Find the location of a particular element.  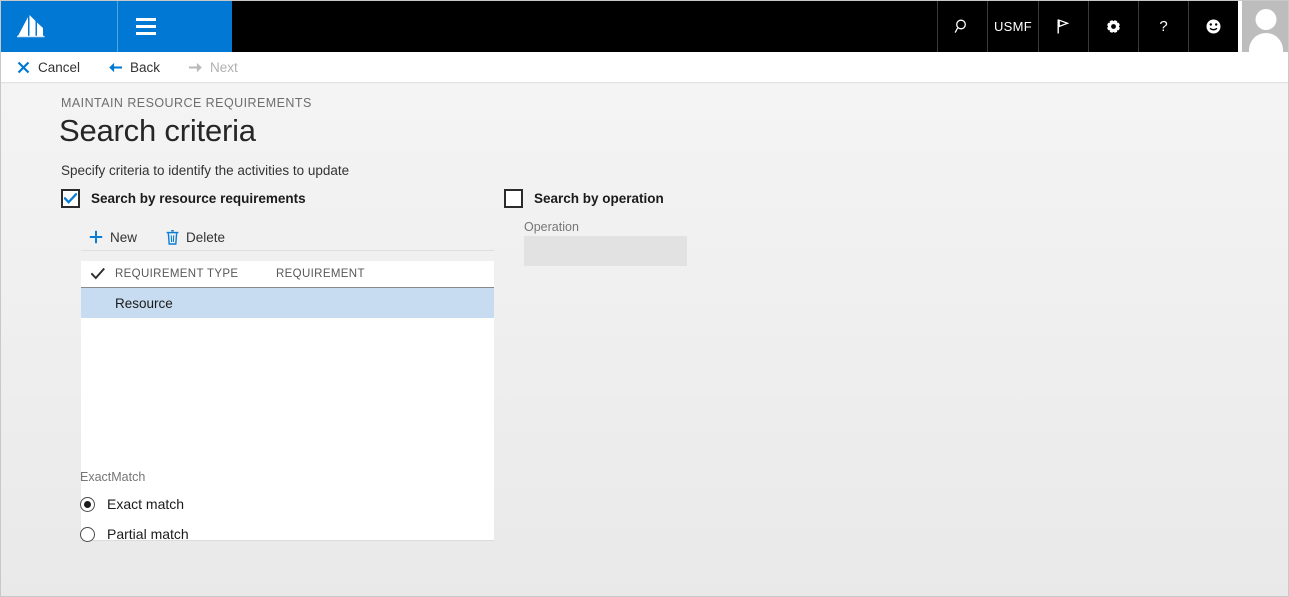

help-icon: ? is located at coordinates (1163, 26).